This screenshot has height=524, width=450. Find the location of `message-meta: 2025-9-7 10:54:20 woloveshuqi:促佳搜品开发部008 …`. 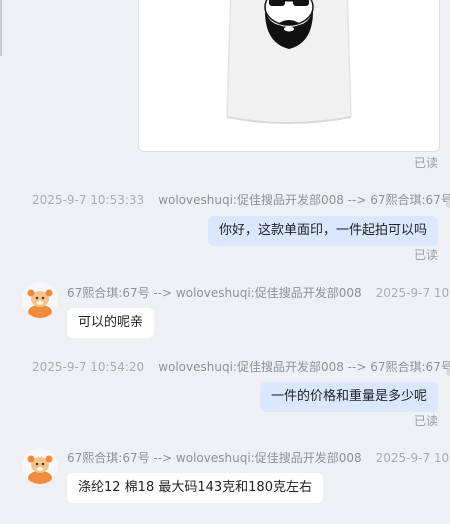

message-meta: 2025-9-7 10:54:20 woloveshuqi:促佳搜品开发部008 … is located at coordinates (241, 366).